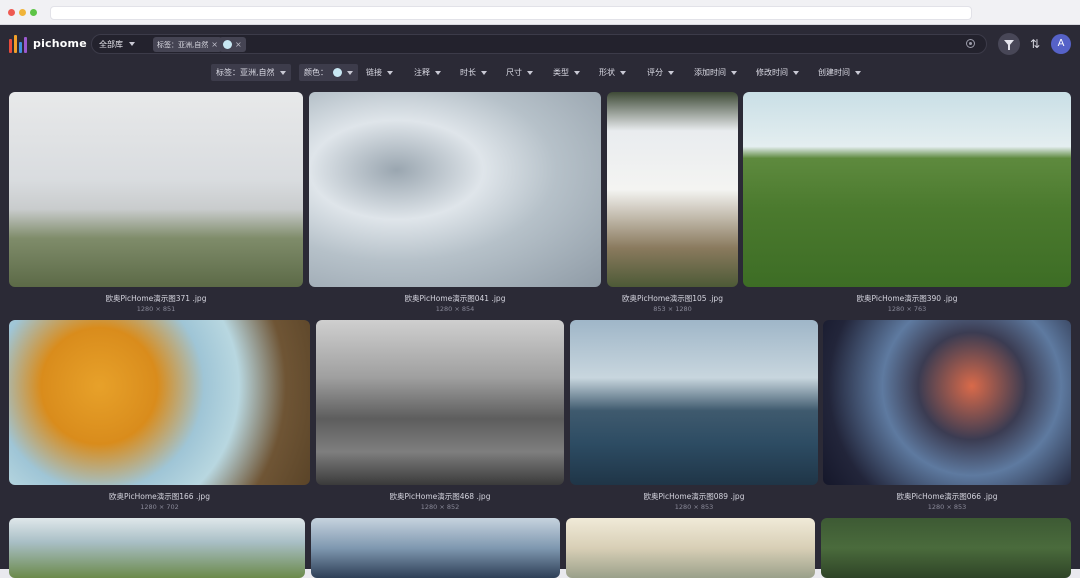 The image size is (1080, 578). I want to click on filter-4: 时长, so click(473, 72).